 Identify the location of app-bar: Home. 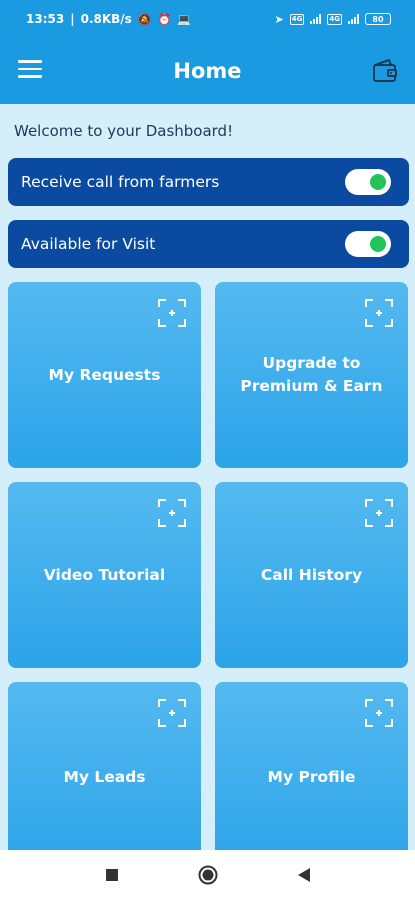
(207, 71).